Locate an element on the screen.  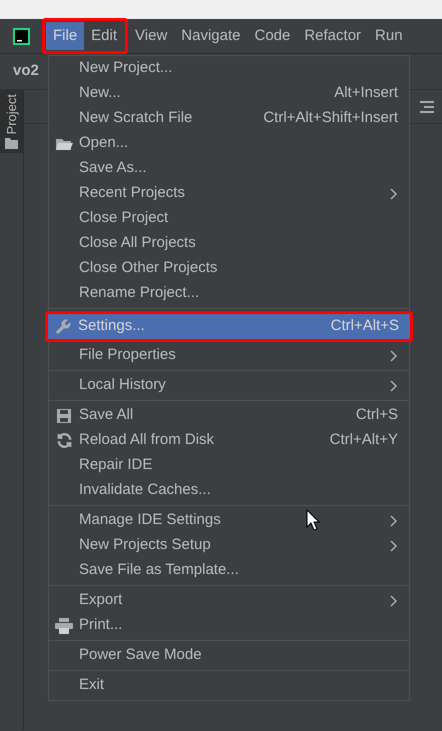
shortcut-label: Alt+Insert is located at coordinates (366, 93).